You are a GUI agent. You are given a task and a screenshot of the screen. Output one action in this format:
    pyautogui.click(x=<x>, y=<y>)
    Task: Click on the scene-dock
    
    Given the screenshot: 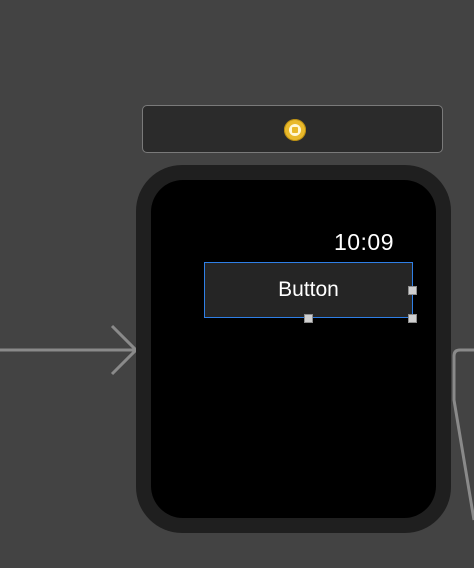 What is the action you would take?
    pyautogui.click(x=292, y=129)
    